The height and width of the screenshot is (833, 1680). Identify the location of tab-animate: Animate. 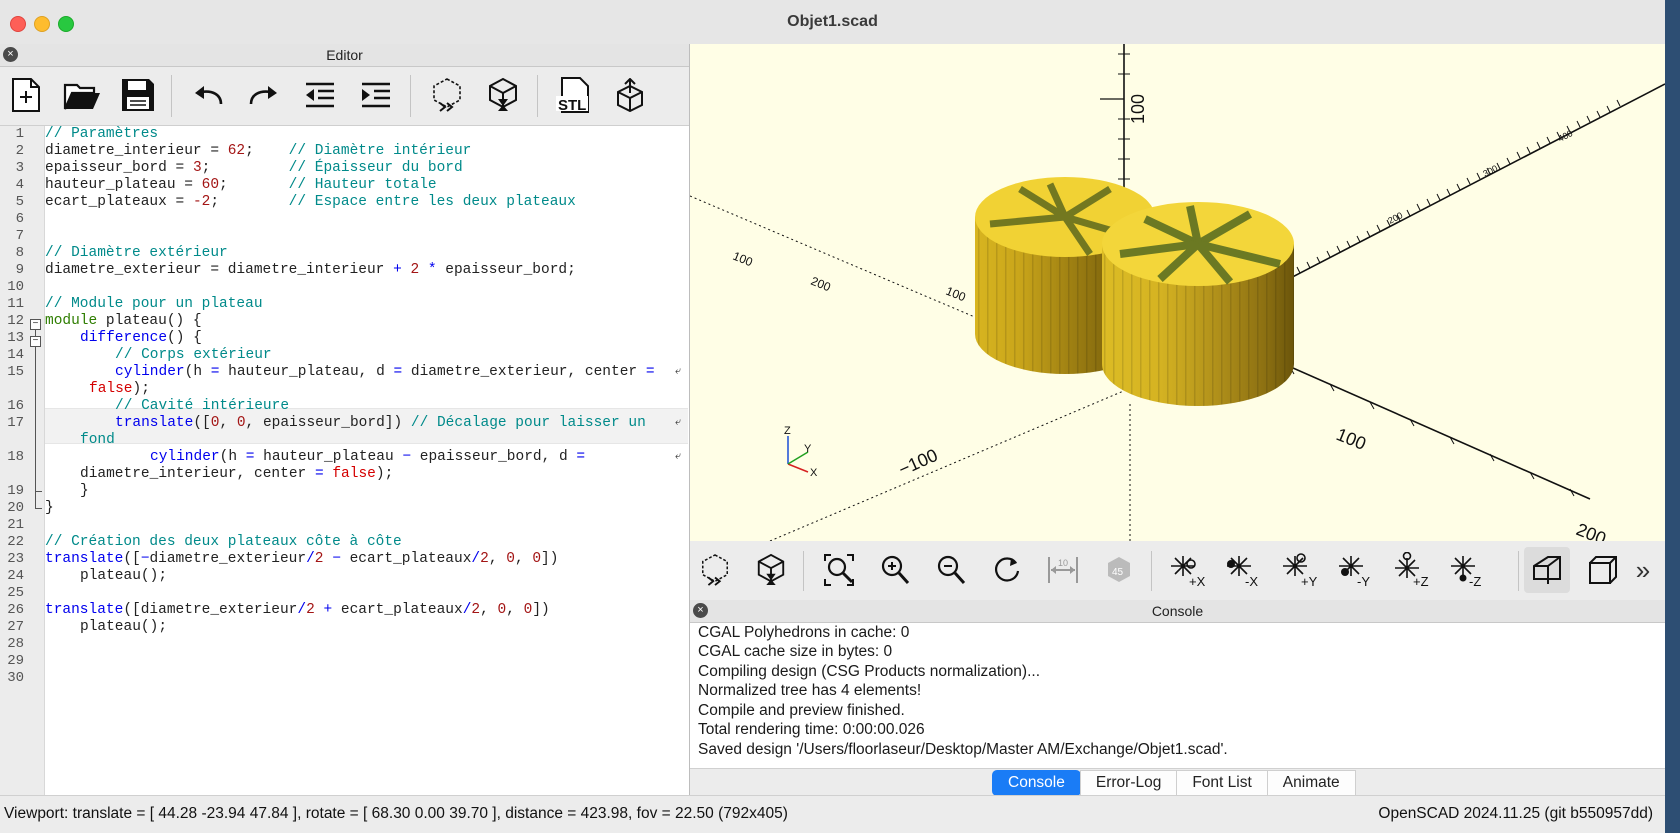
(1311, 783).